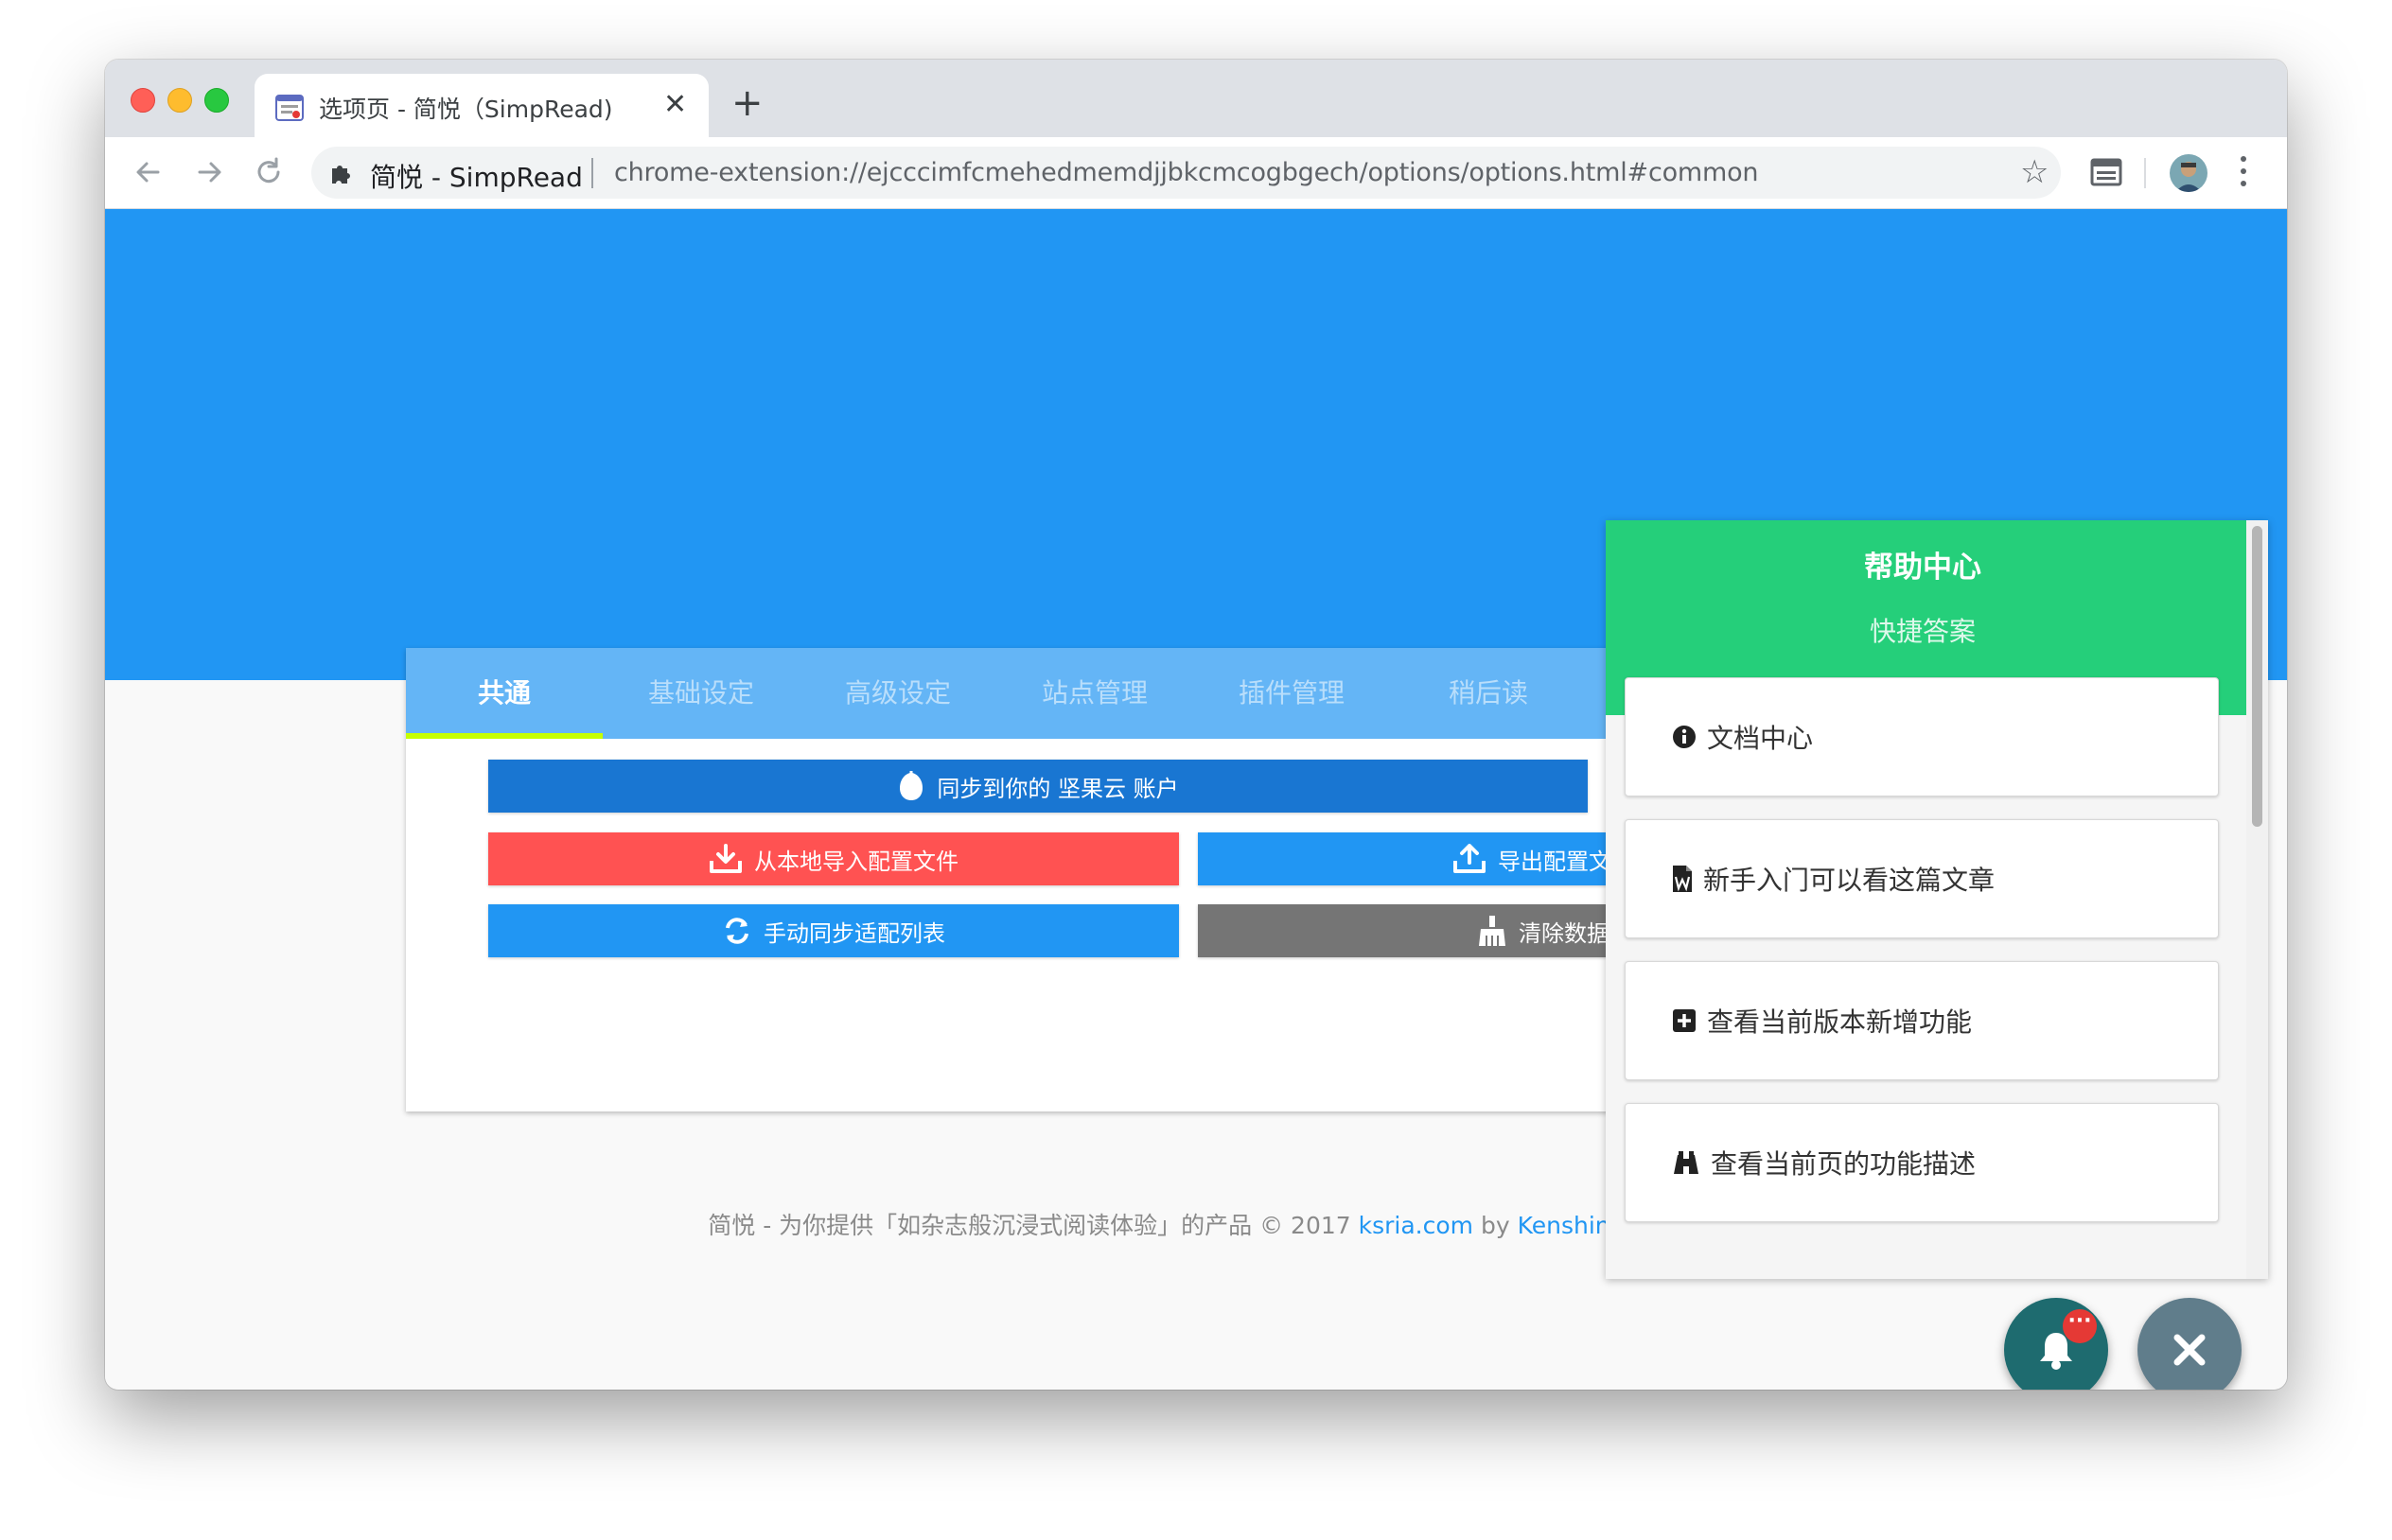 The image size is (2392, 1540). Describe the element at coordinates (1033, 1225) in the screenshot. I see `footer-text: 简悦 - 为你提供「如杂志般沉浸式阅读体验」的产品 © 2017` at that location.